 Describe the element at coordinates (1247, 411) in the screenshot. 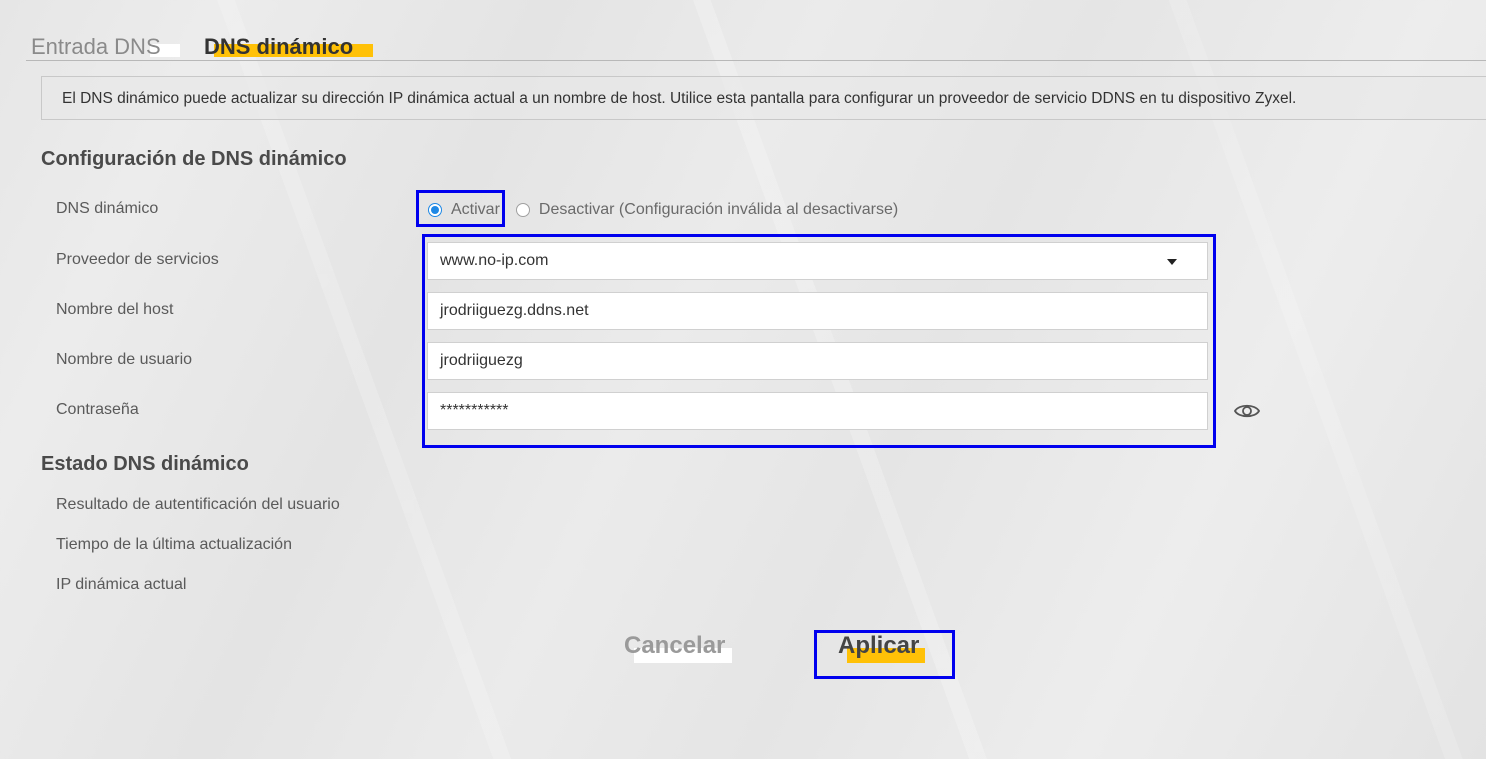

I see `eye-icon` at that location.